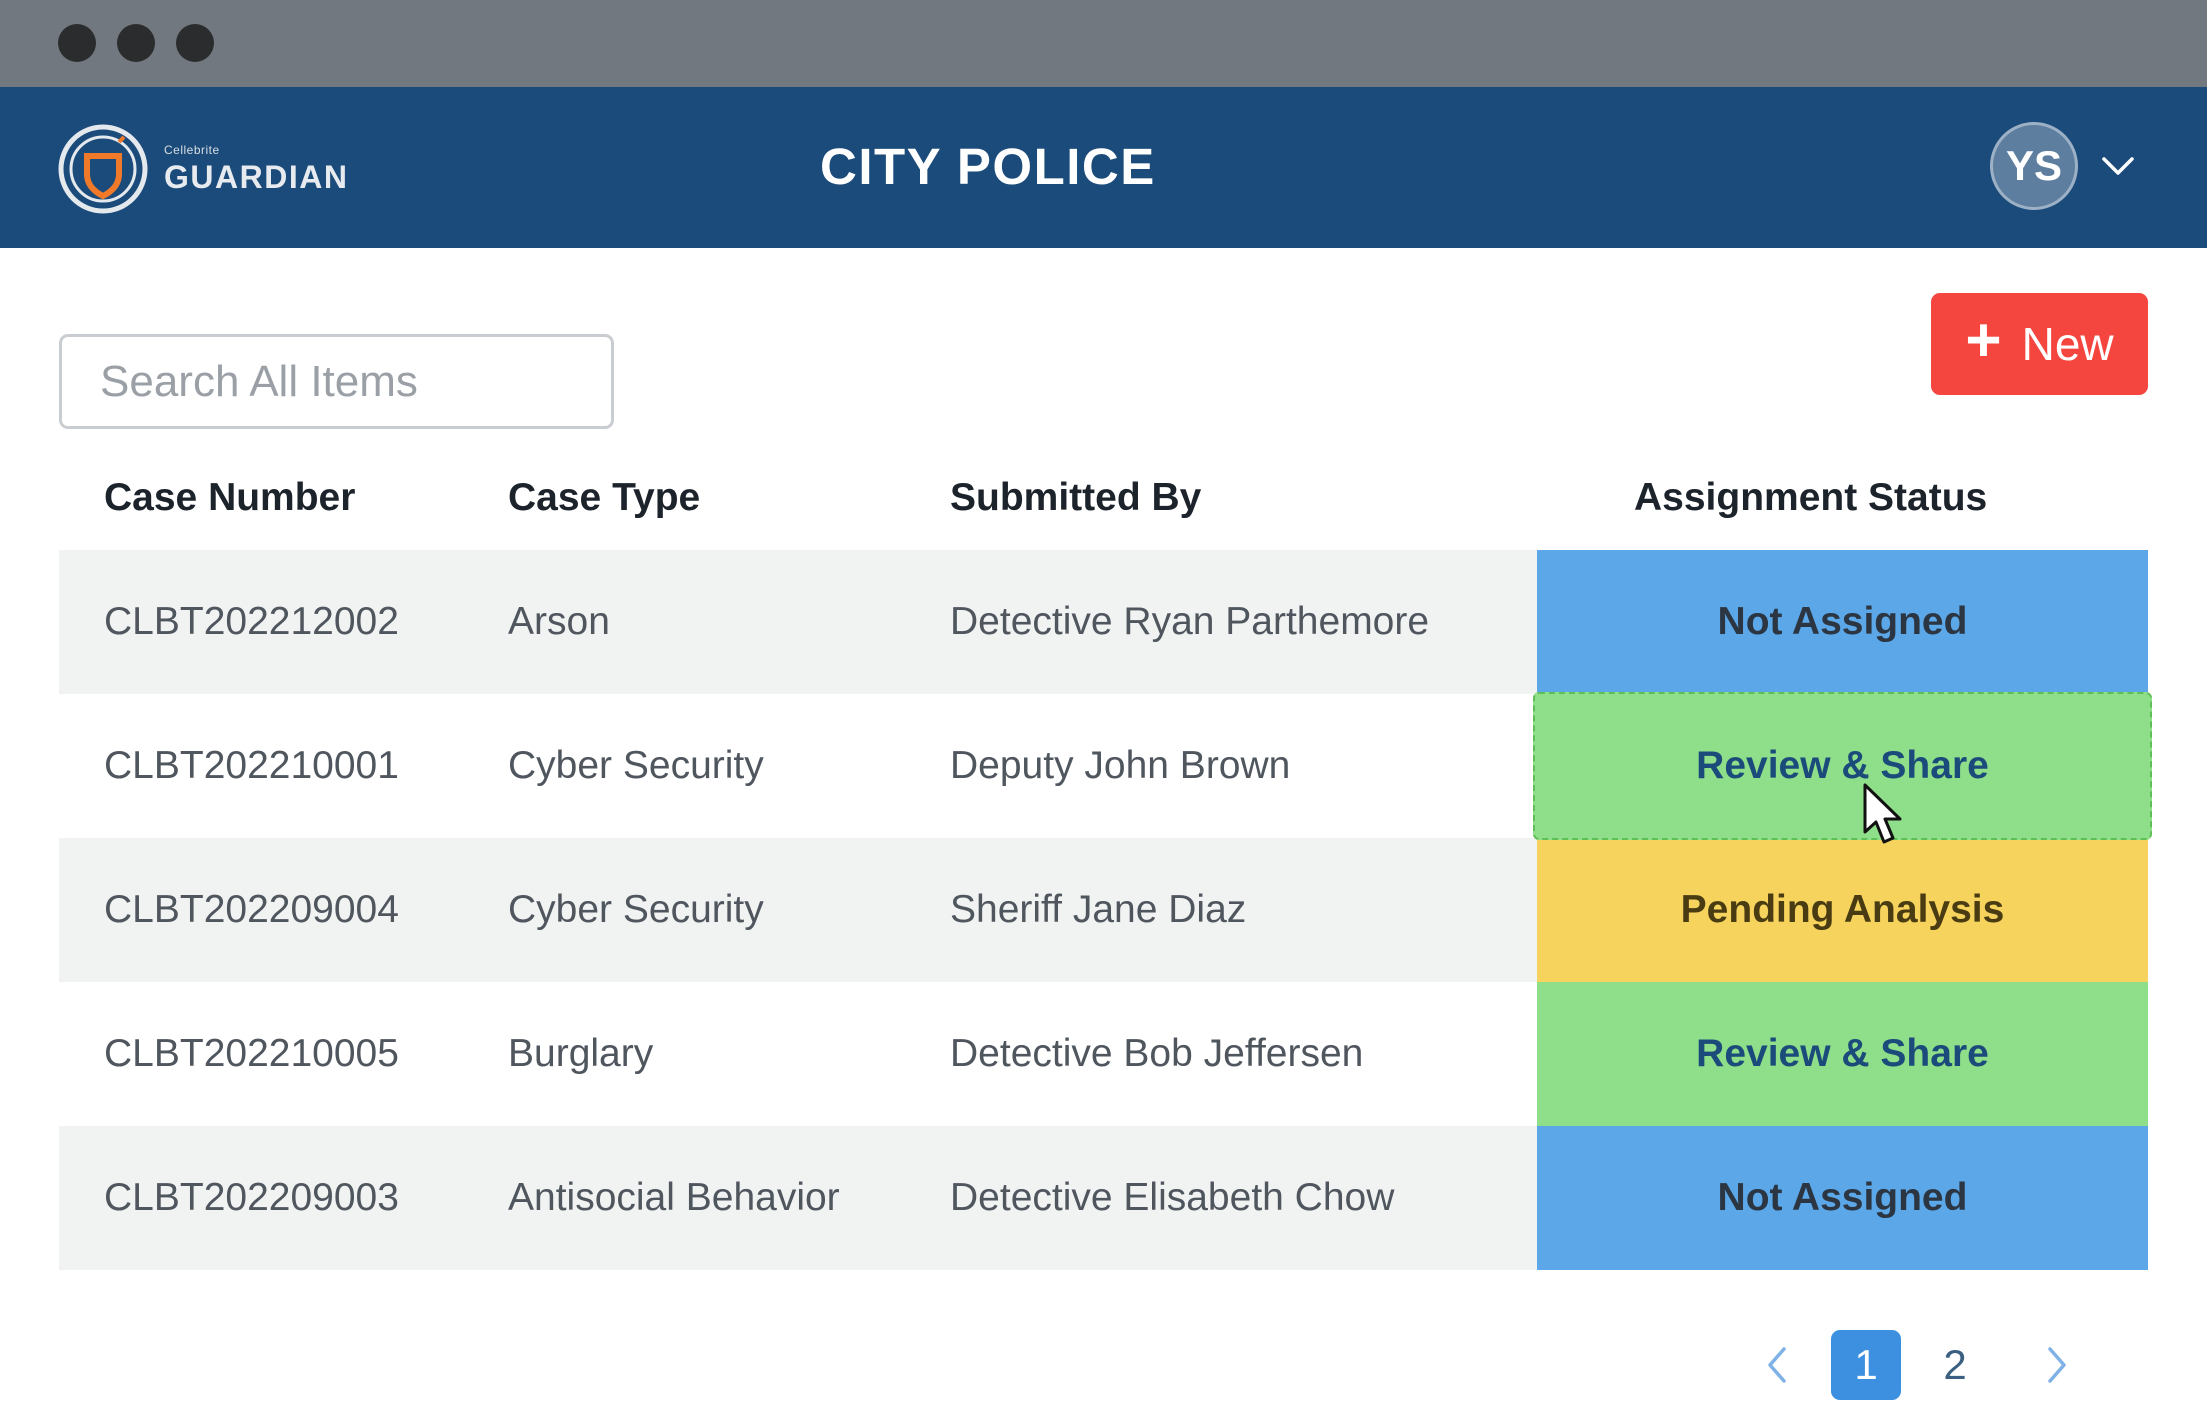  Describe the element at coordinates (1075, 505) in the screenshot. I see `column-header-submitted-by: Submitted By` at that location.